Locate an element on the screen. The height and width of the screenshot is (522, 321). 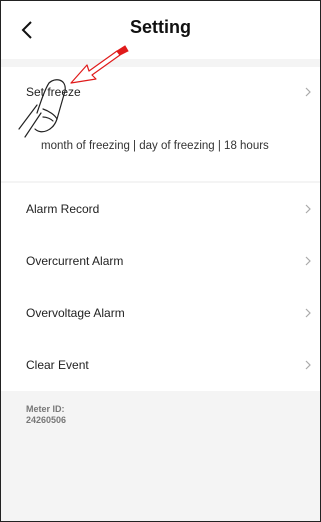
menu-item-label: Clear Event is located at coordinates (57, 365).